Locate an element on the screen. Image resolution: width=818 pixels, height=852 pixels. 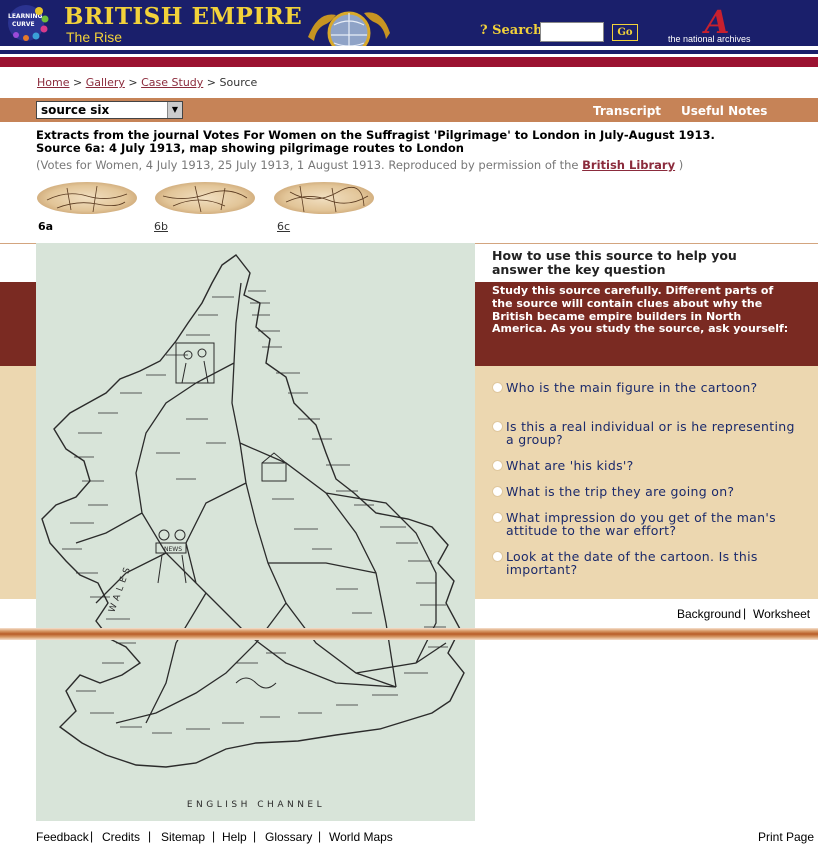
thumbnail-label-6a: 6a is located at coordinates (46, 226).